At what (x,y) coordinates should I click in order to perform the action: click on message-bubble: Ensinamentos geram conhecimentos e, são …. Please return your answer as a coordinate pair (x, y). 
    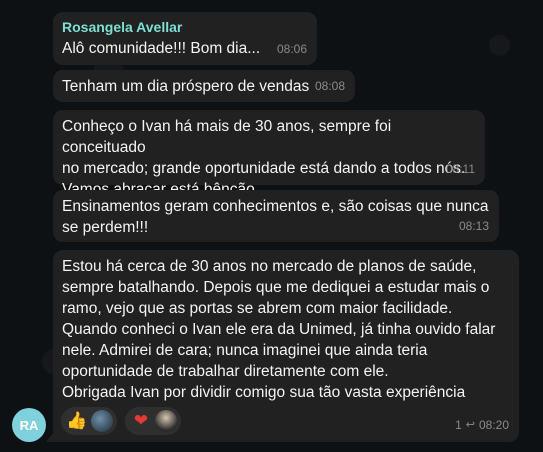
    Looking at the image, I should click on (276, 216).